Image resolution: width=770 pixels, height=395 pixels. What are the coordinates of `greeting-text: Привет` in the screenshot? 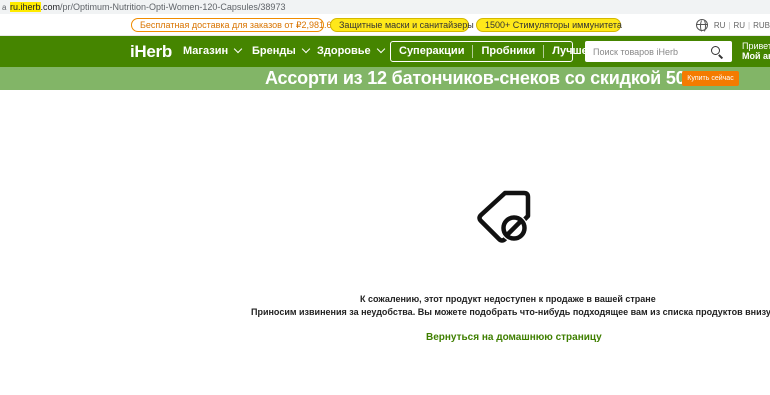 It's located at (756, 46).